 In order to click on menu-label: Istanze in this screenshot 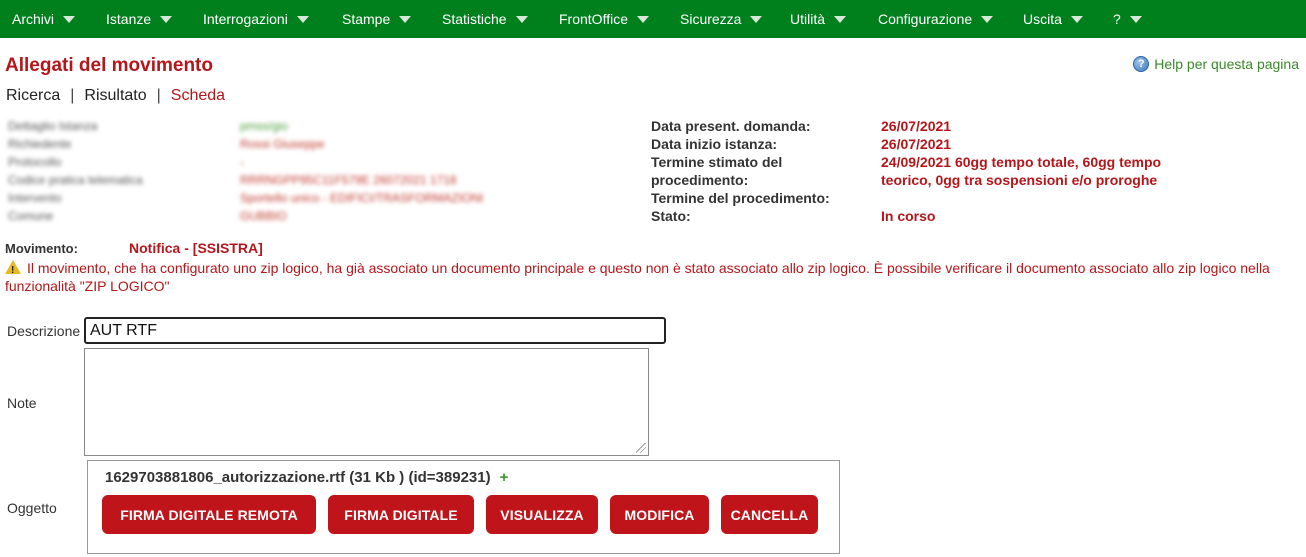, I will do `click(129, 19)`.